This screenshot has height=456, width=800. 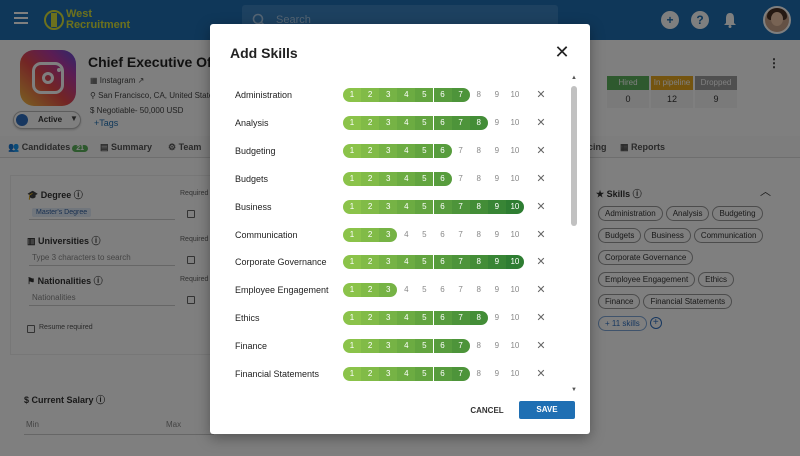 What do you see at coordinates (547, 410) in the screenshot?
I see `save-button: SAVE` at bounding box center [547, 410].